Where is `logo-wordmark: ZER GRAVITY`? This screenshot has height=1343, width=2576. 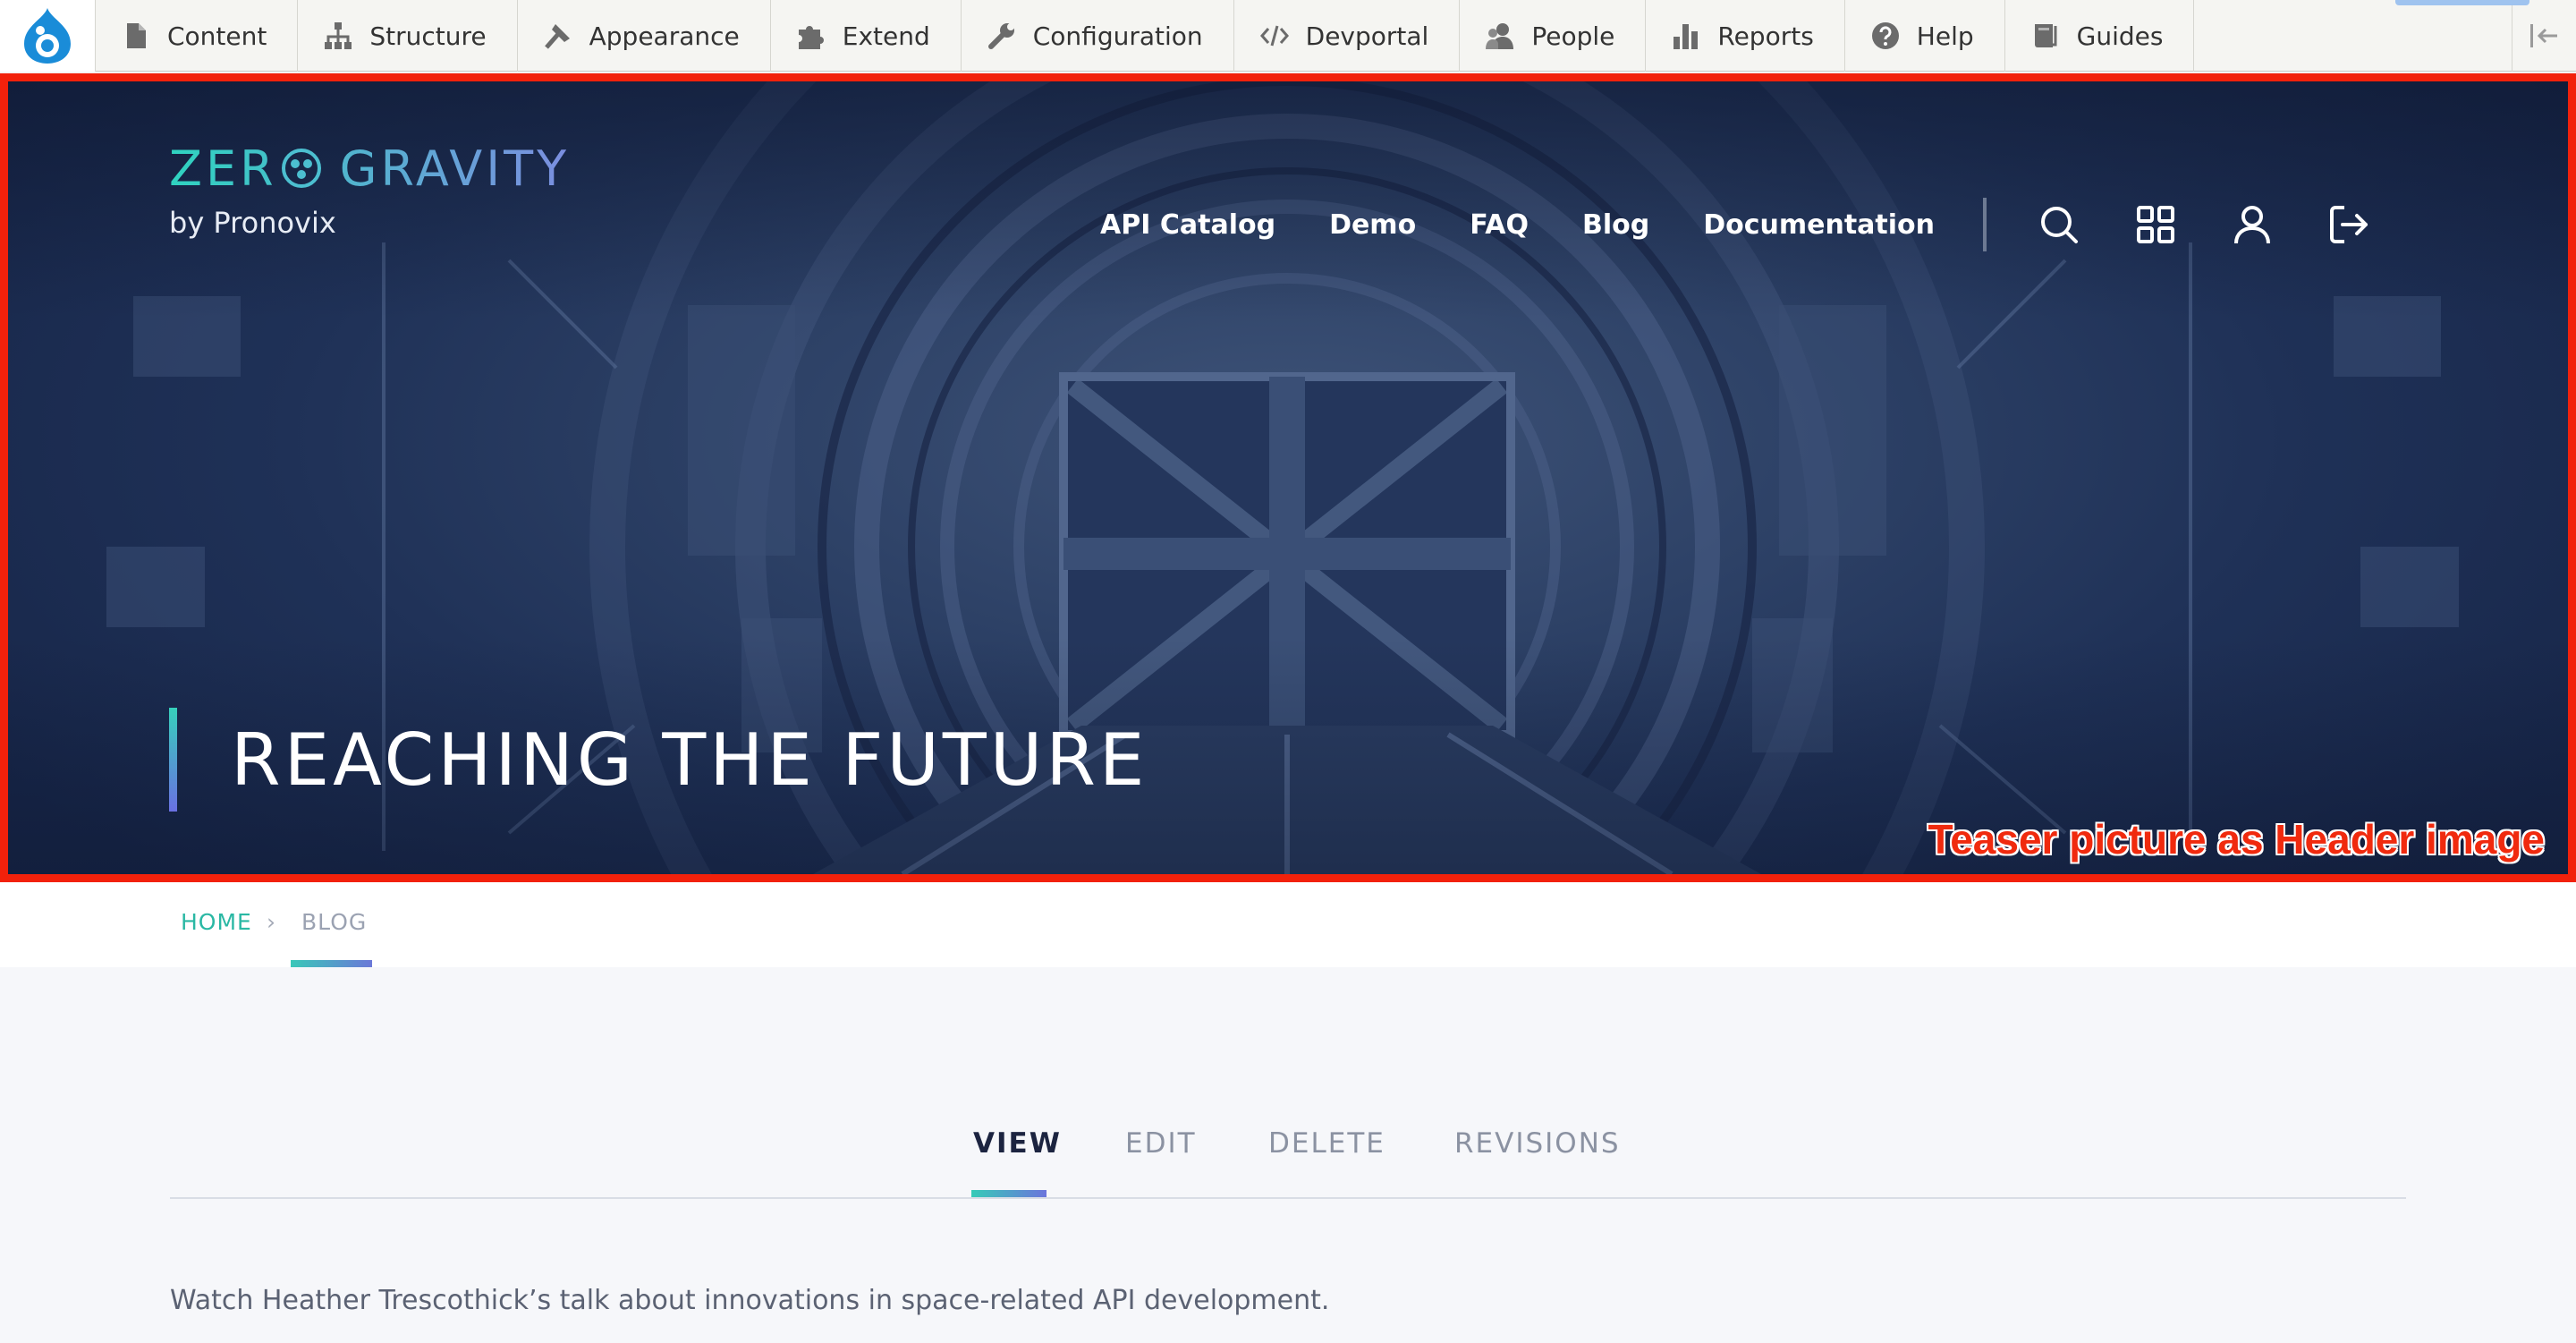 logo-wordmark: ZER GRAVITY is located at coordinates (369, 169).